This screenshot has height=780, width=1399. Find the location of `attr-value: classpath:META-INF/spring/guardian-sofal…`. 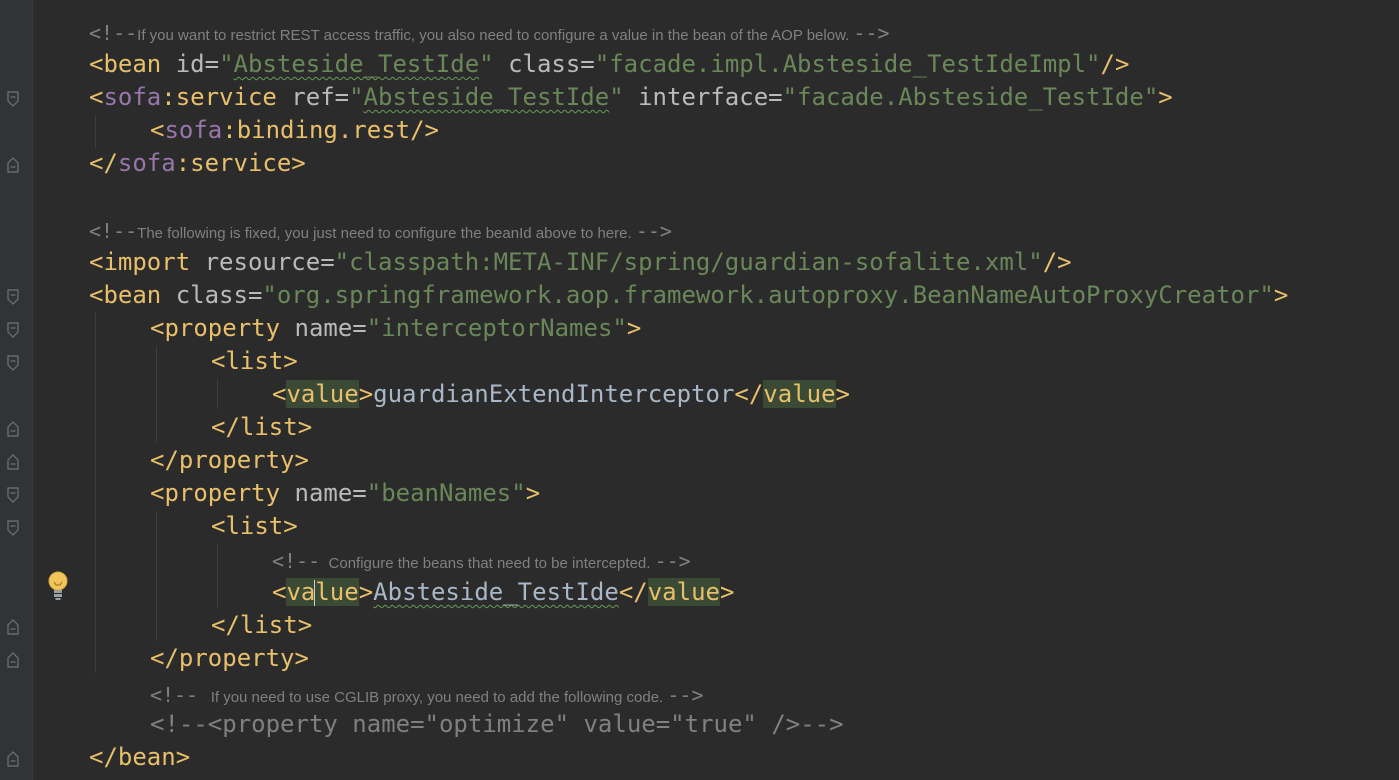

attr-value: classpath:META-INF/spring/guardian-sofal… is located at coordinates (689, 262).